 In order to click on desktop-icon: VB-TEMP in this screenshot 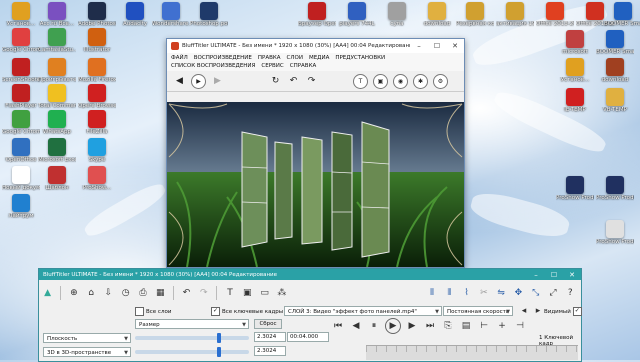, I will do `click(615, 100)`.